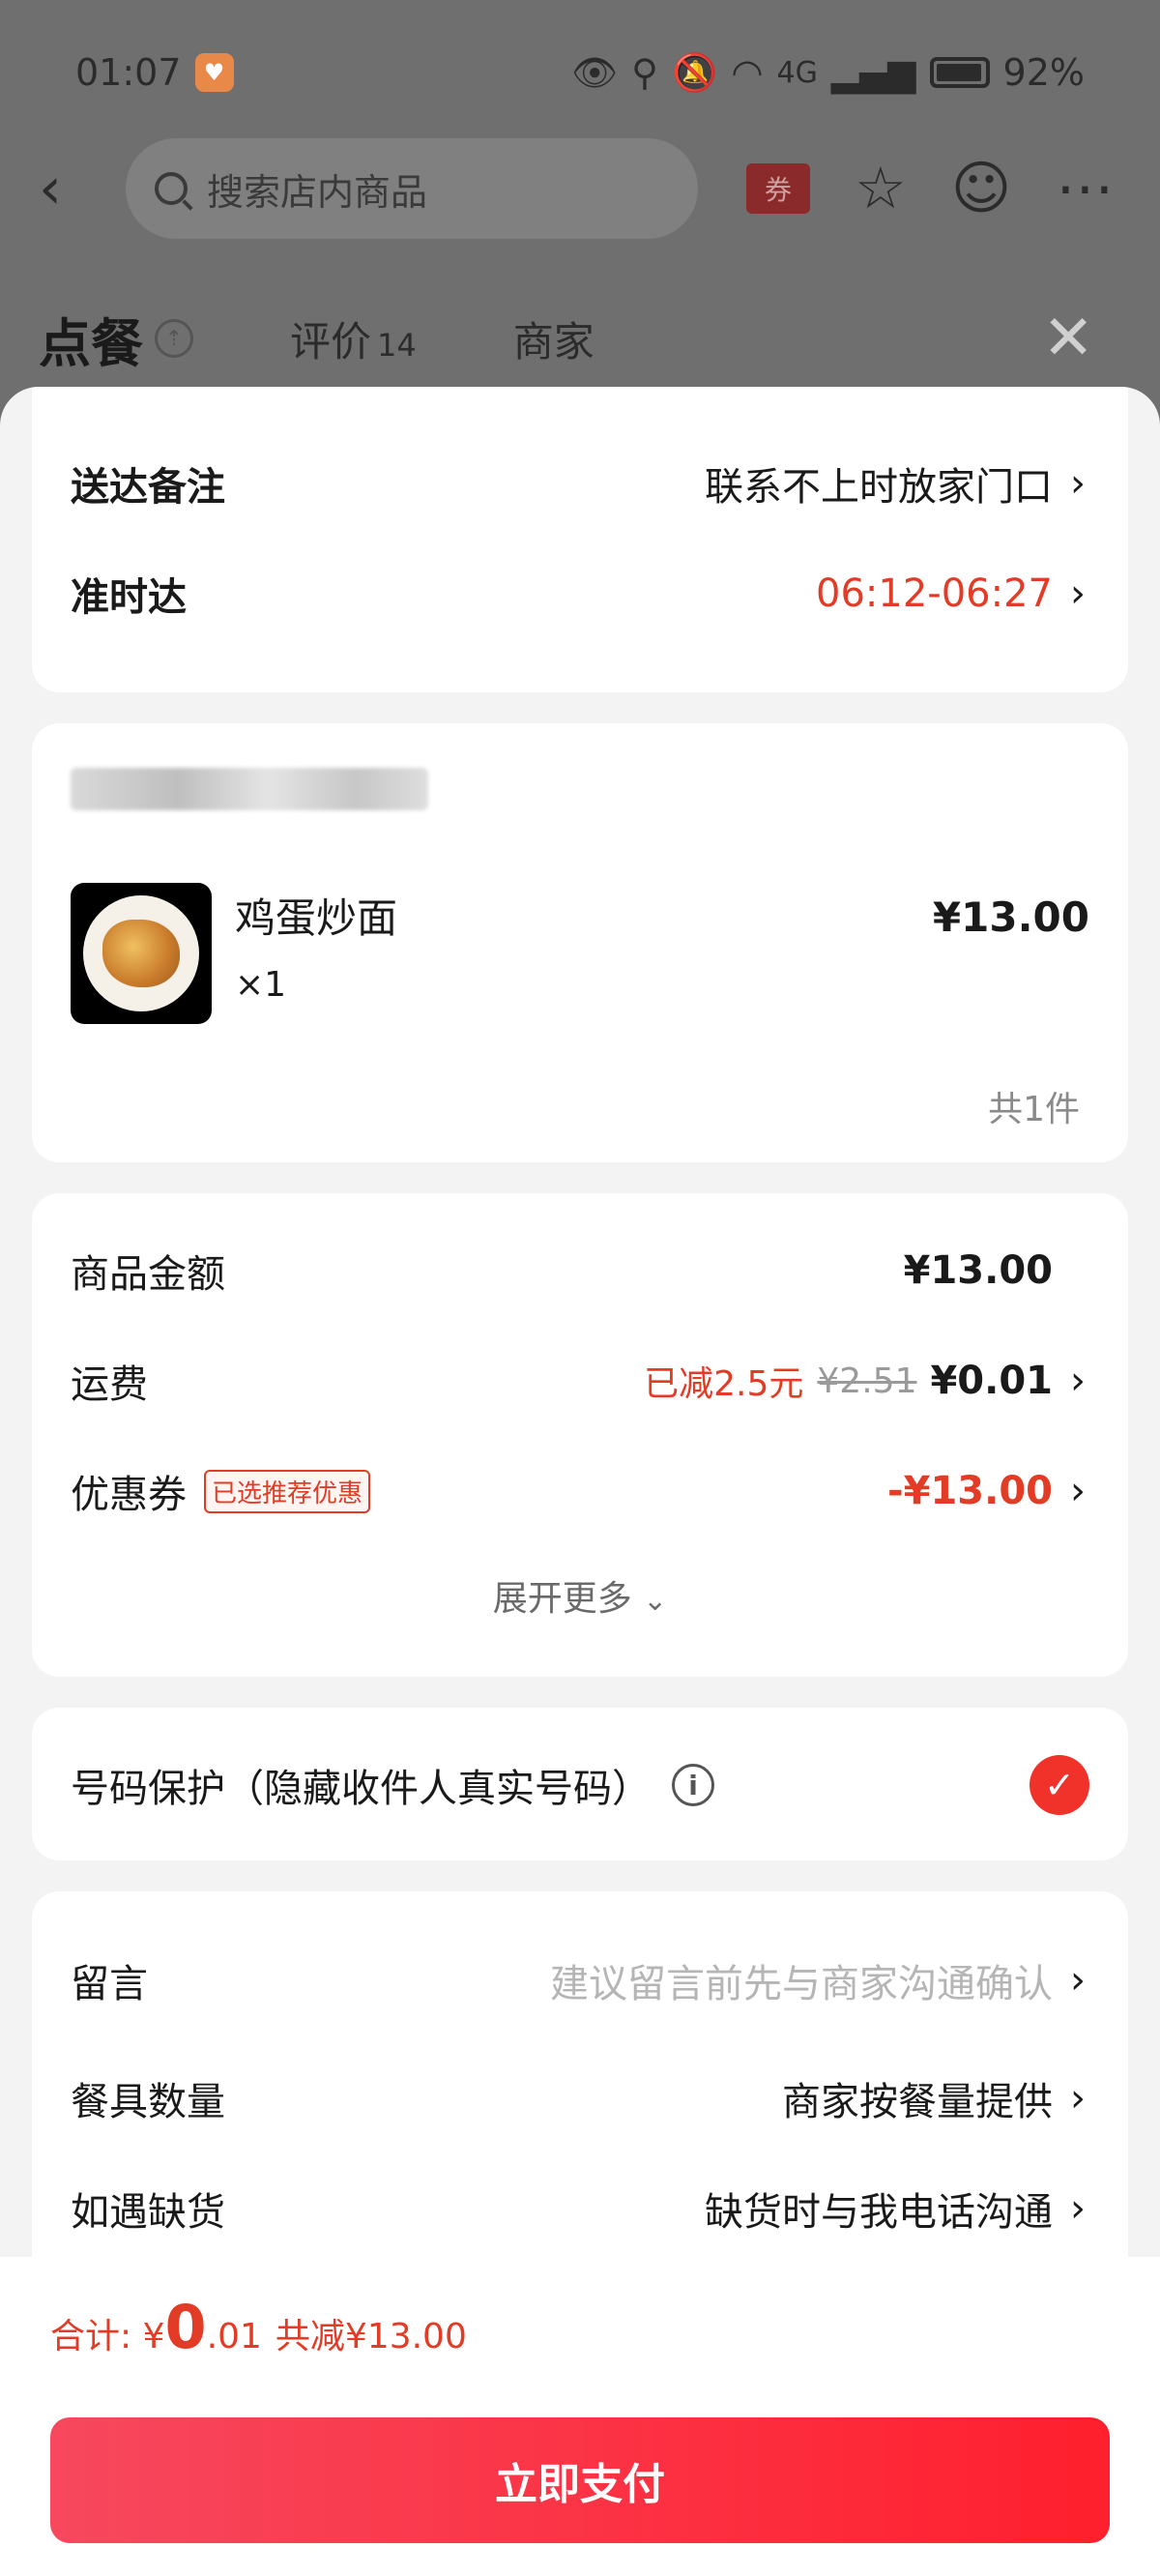 This screenshot has width=1160, height=2576. What do you see at coordinates (214, 72) in the screenshot?
I see `app-notification-icon: ♥` at bounding box center [214, 72].